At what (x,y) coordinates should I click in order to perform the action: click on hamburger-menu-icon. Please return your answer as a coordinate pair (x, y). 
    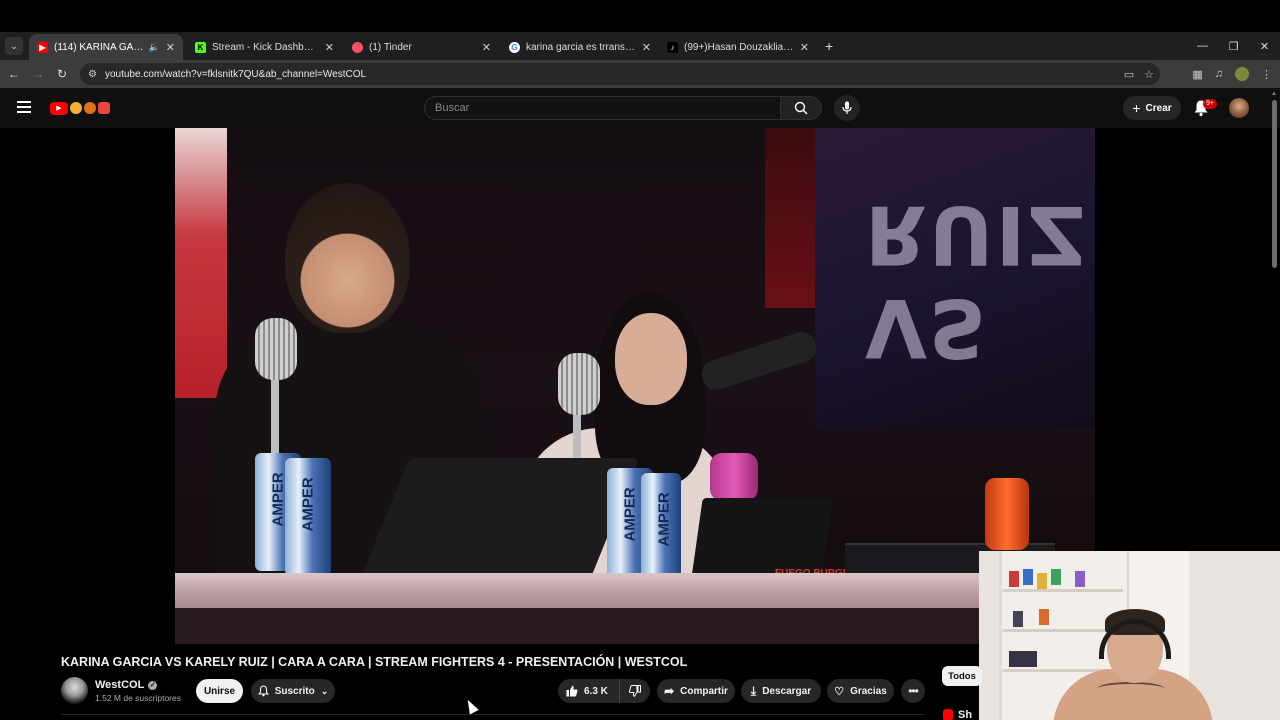
    Looking at the image, I should click on (24, 107).